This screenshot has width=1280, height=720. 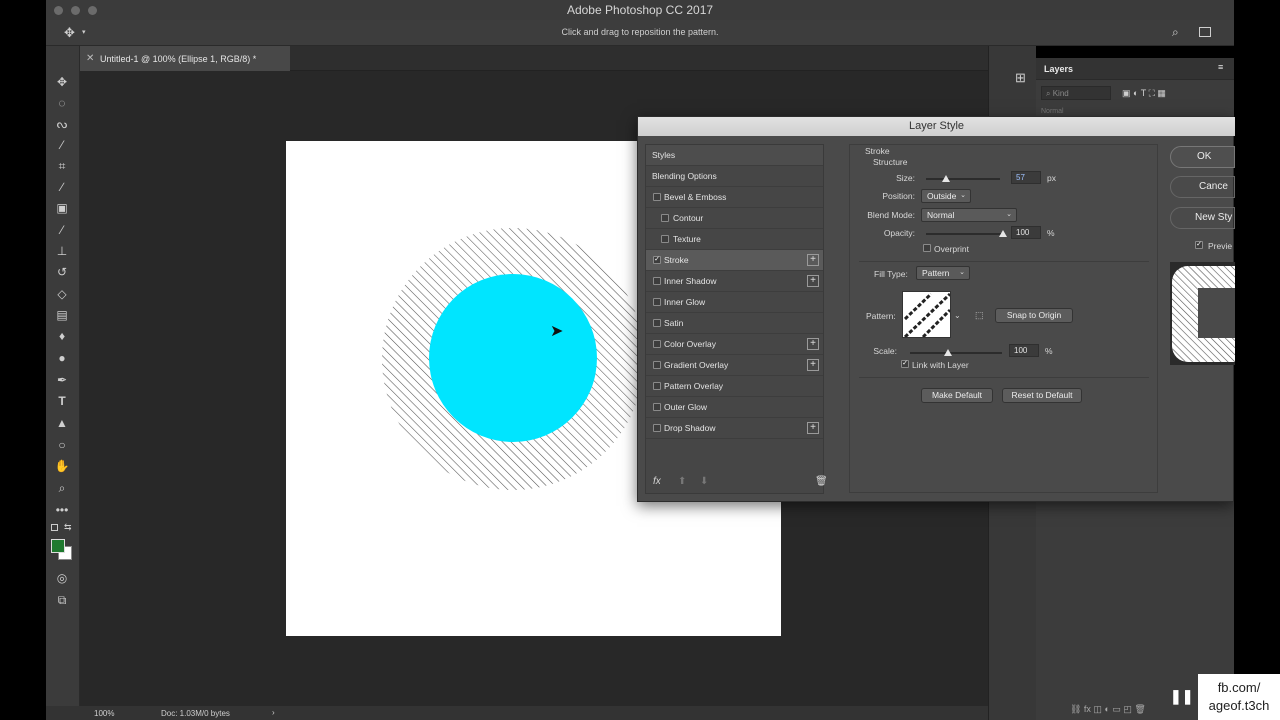 What do you see at coordinates (734, 281) in the screenshot?
I see `style-item-inner-shadow: Inner Shadow +` at bounding box center [734, 281].